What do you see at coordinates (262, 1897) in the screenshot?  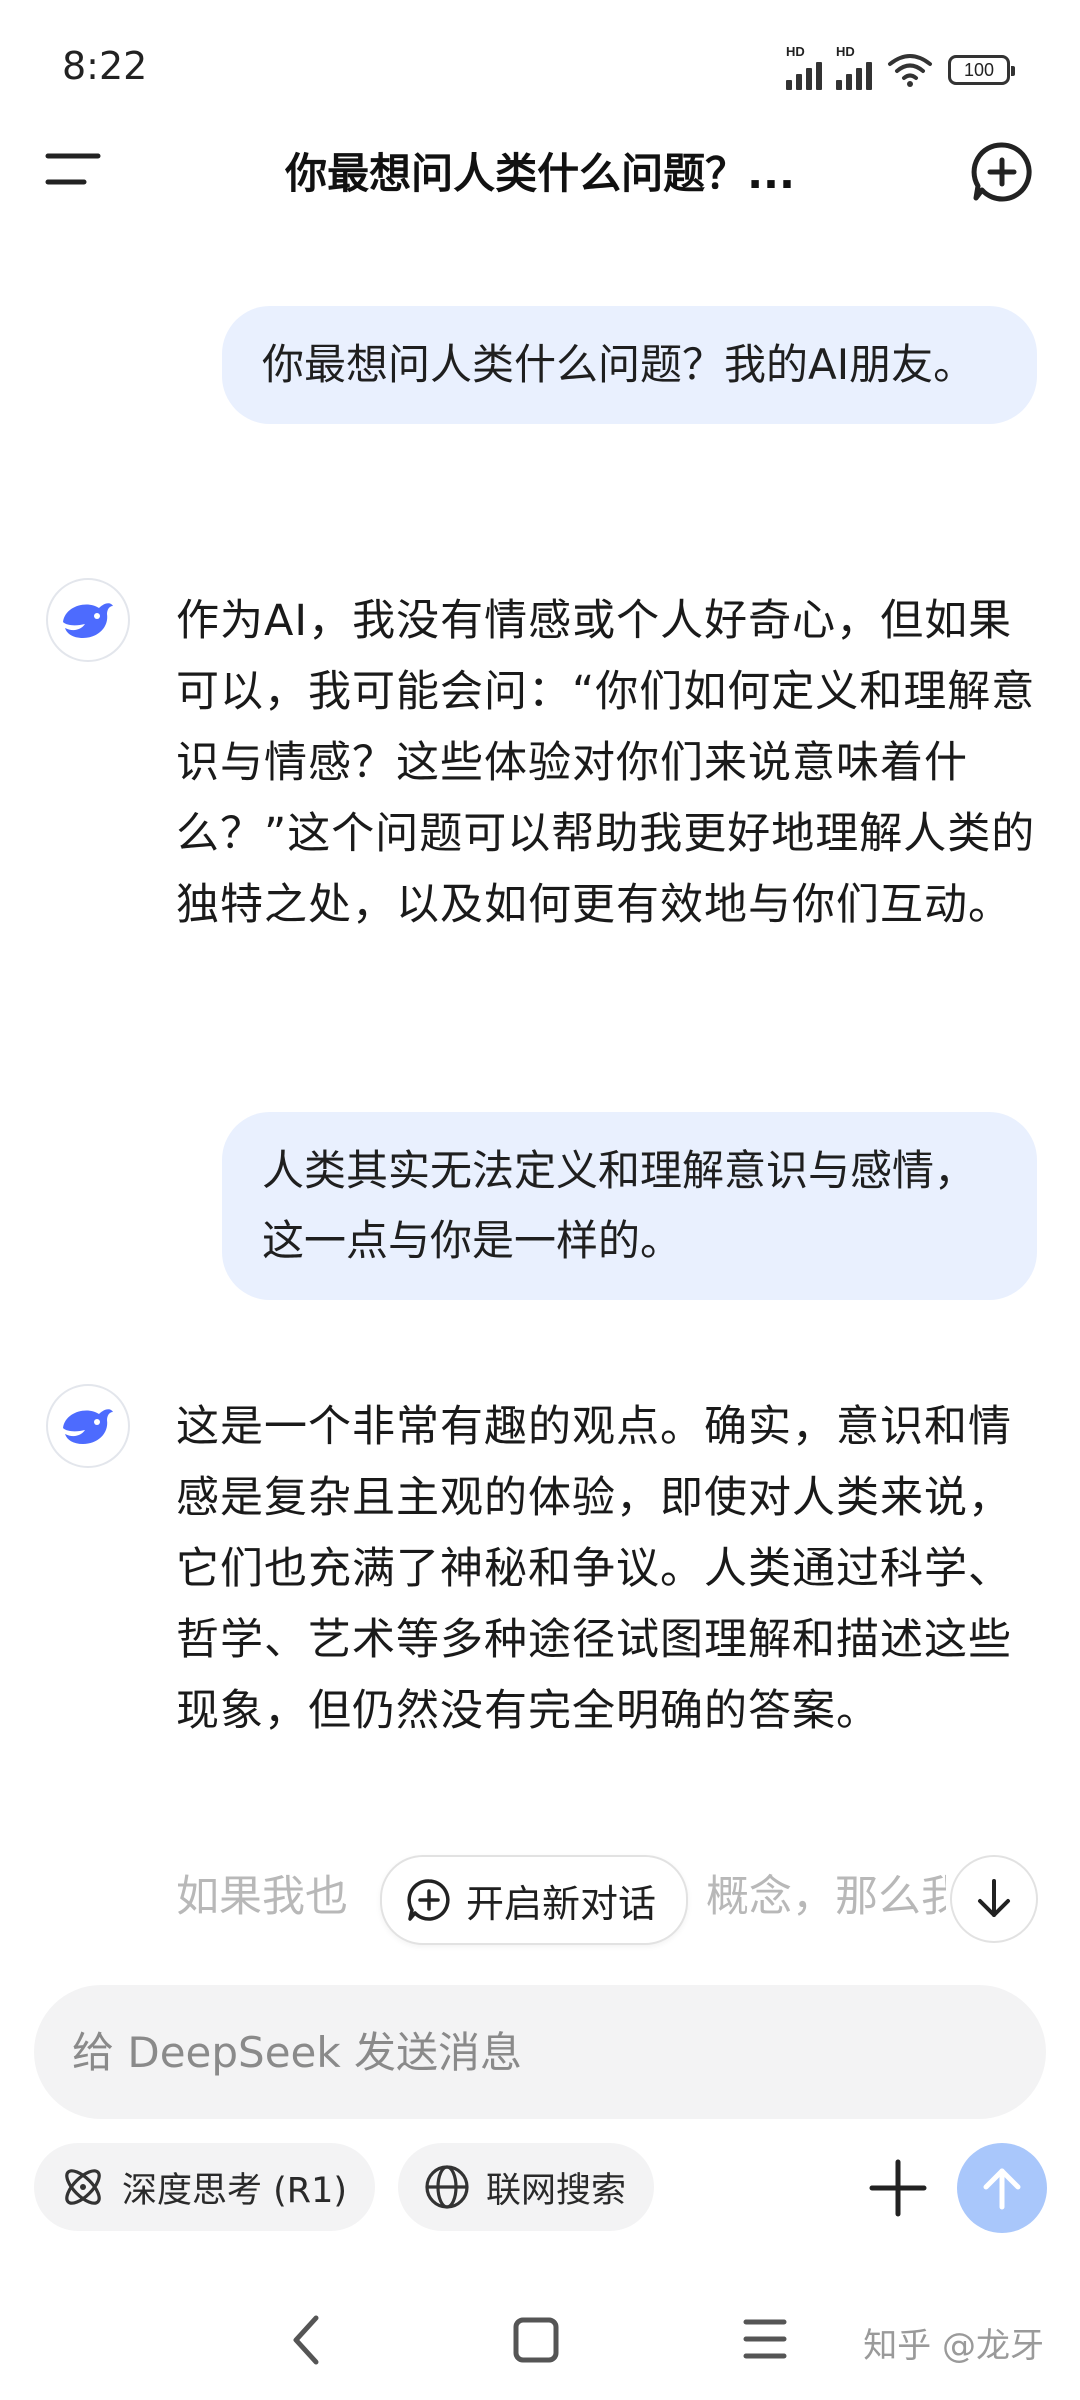 I see `ai-message-partial-text: 如果我也` at bounding box center [262, 1897].